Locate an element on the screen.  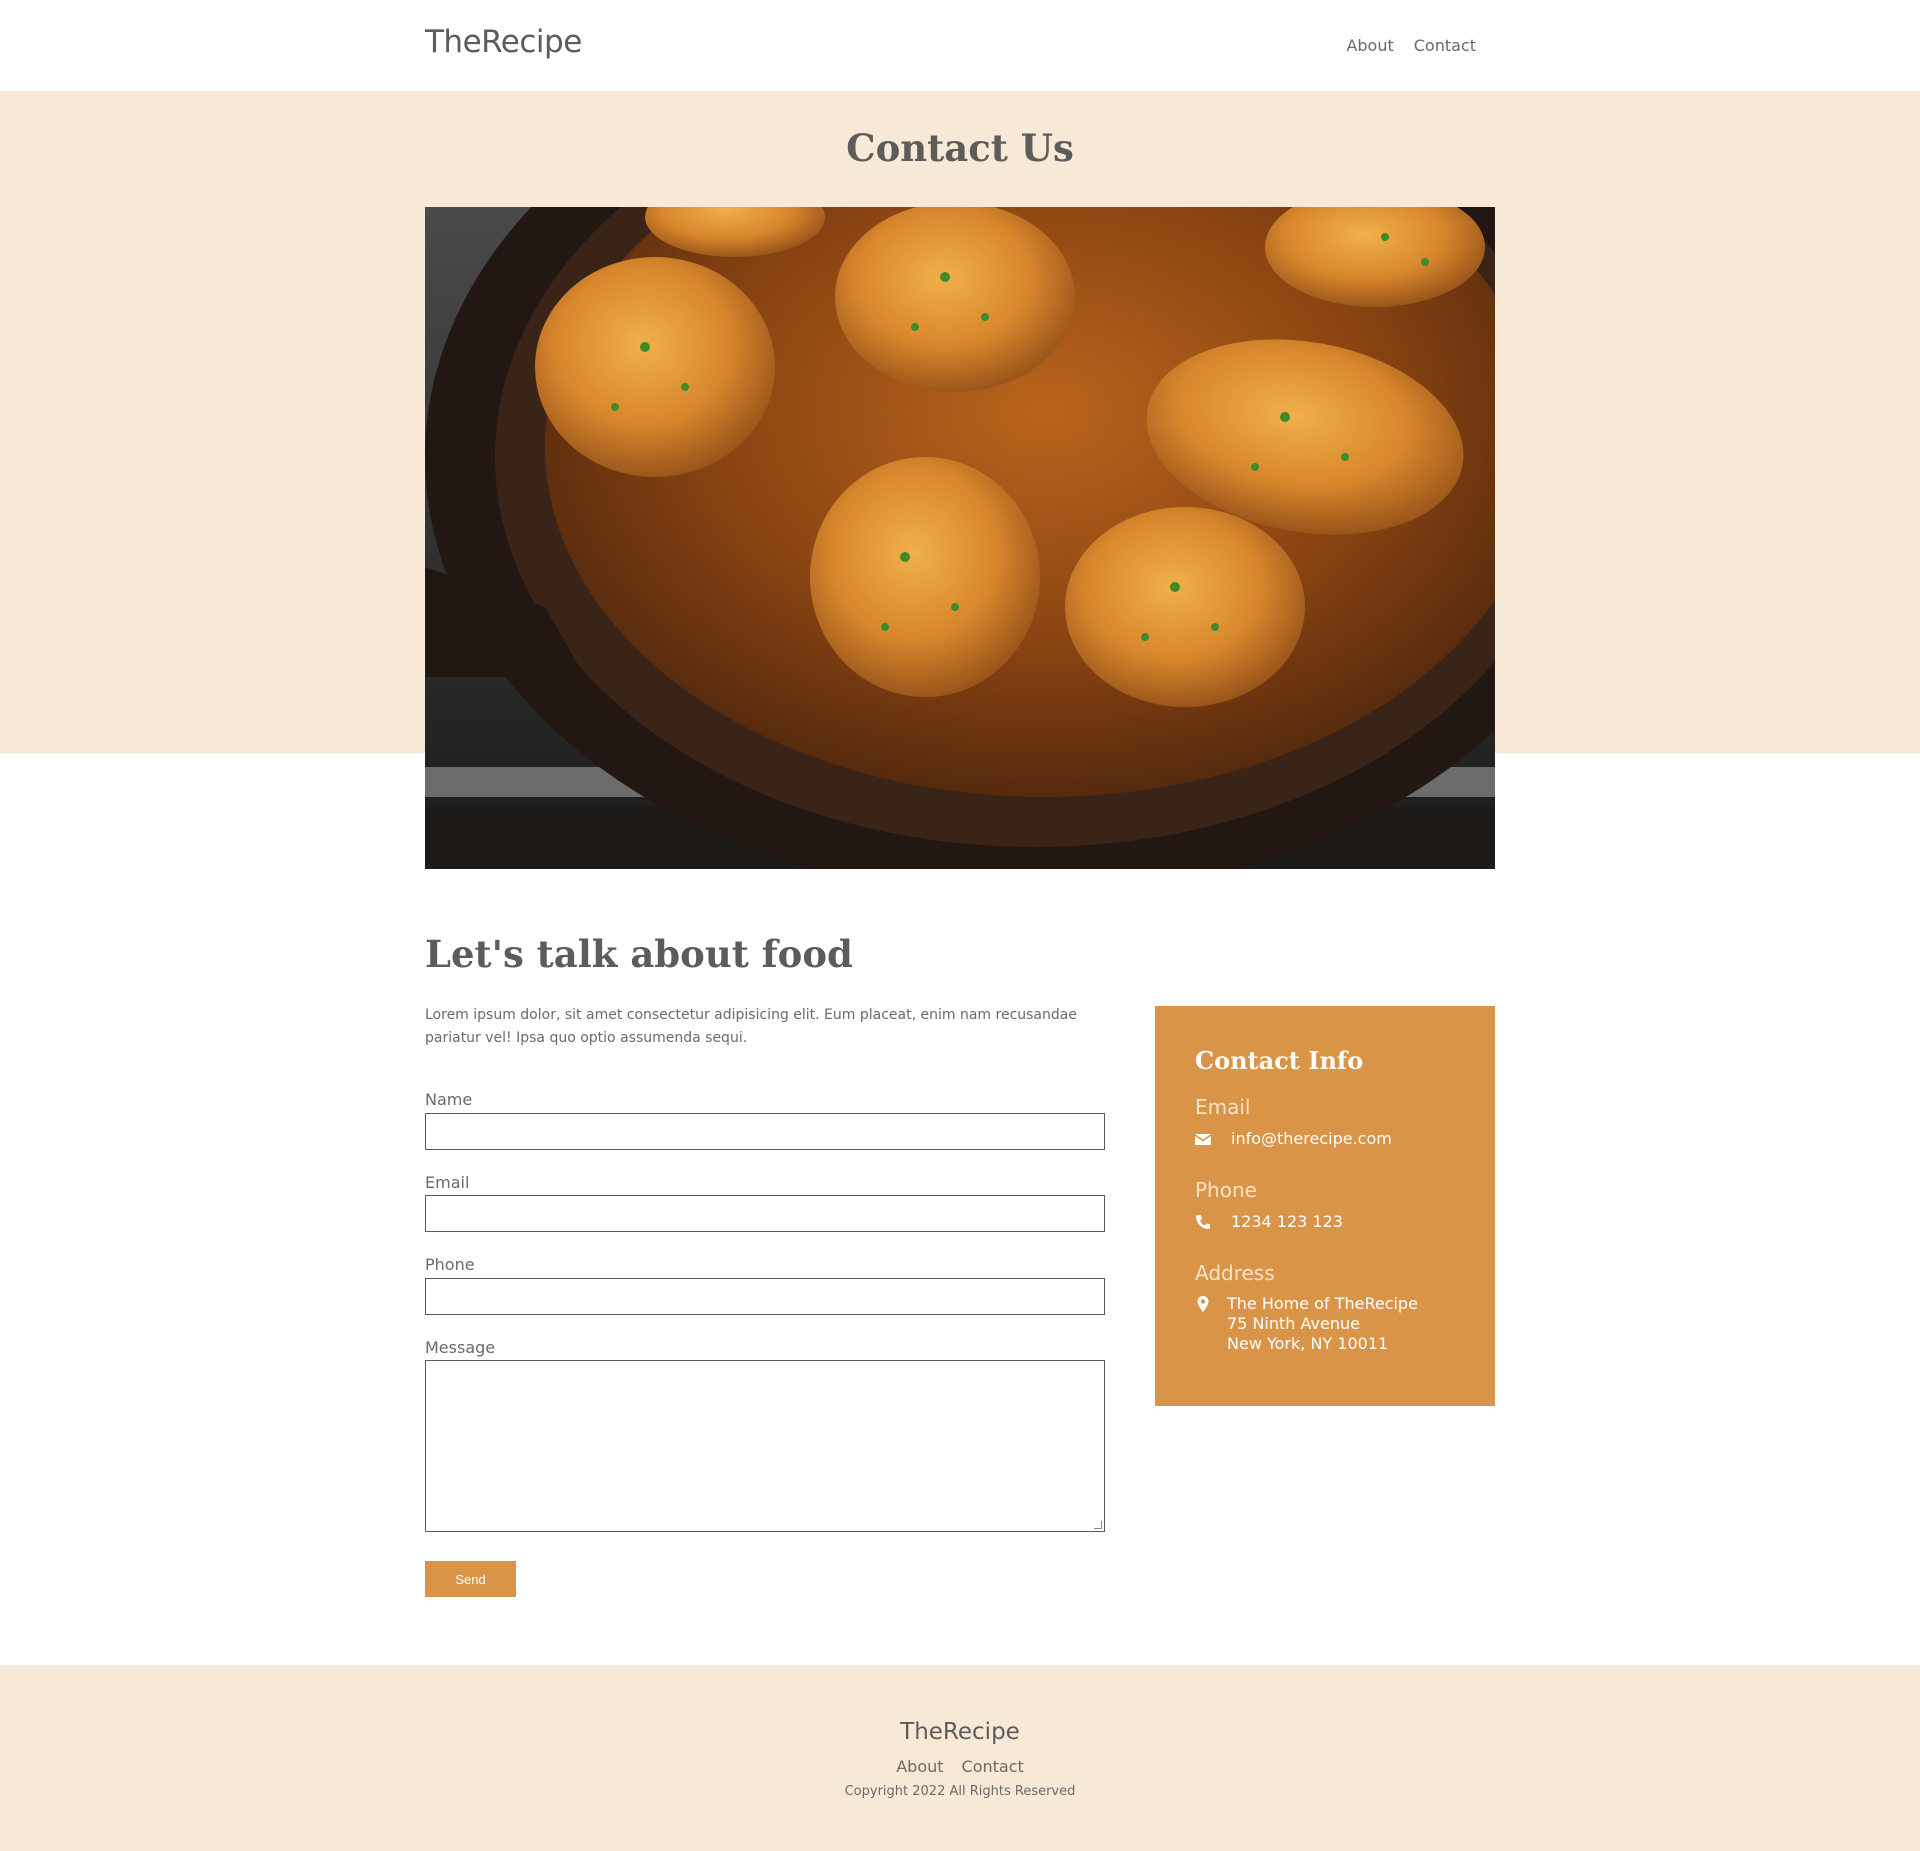
page-title: Contact Us is located at coordinates (960, 148).